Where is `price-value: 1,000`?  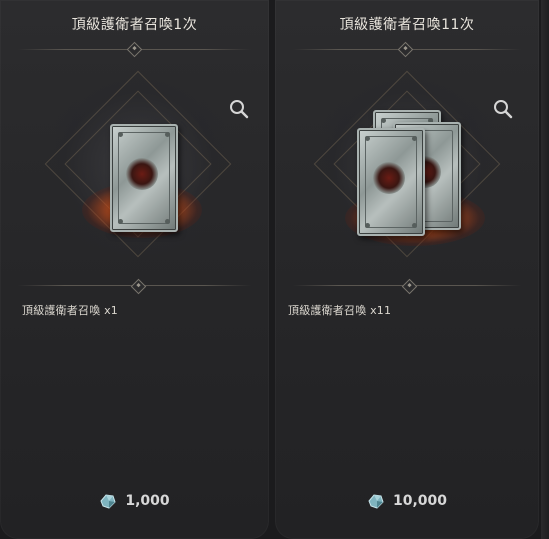 price-value: 1,000 is located at coordinates (147, 501).